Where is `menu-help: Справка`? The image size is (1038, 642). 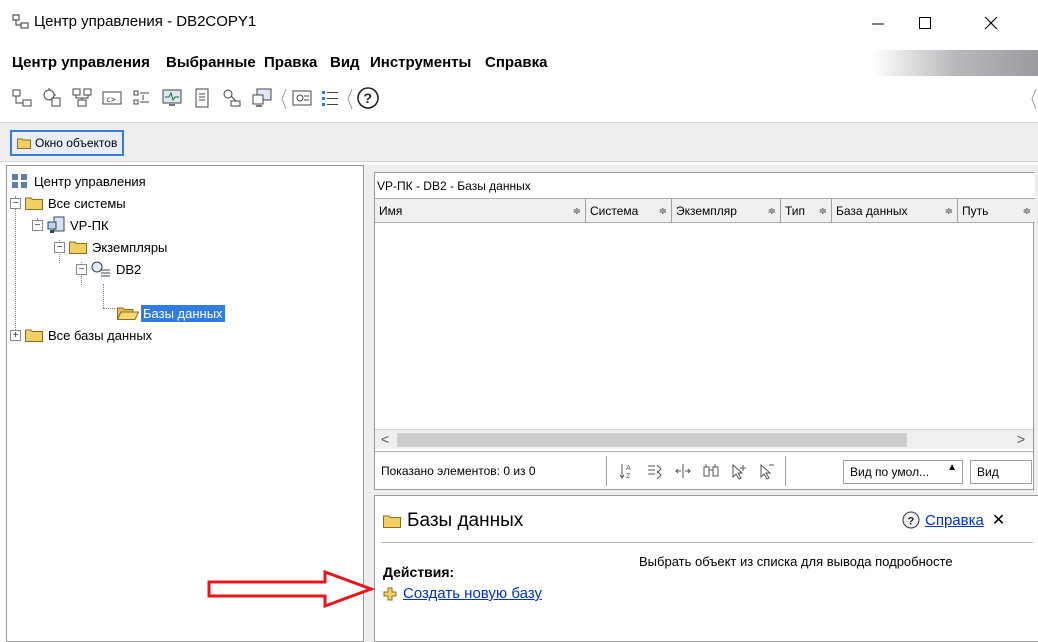
menu-help: Справка is located at coordinates (516, 62).